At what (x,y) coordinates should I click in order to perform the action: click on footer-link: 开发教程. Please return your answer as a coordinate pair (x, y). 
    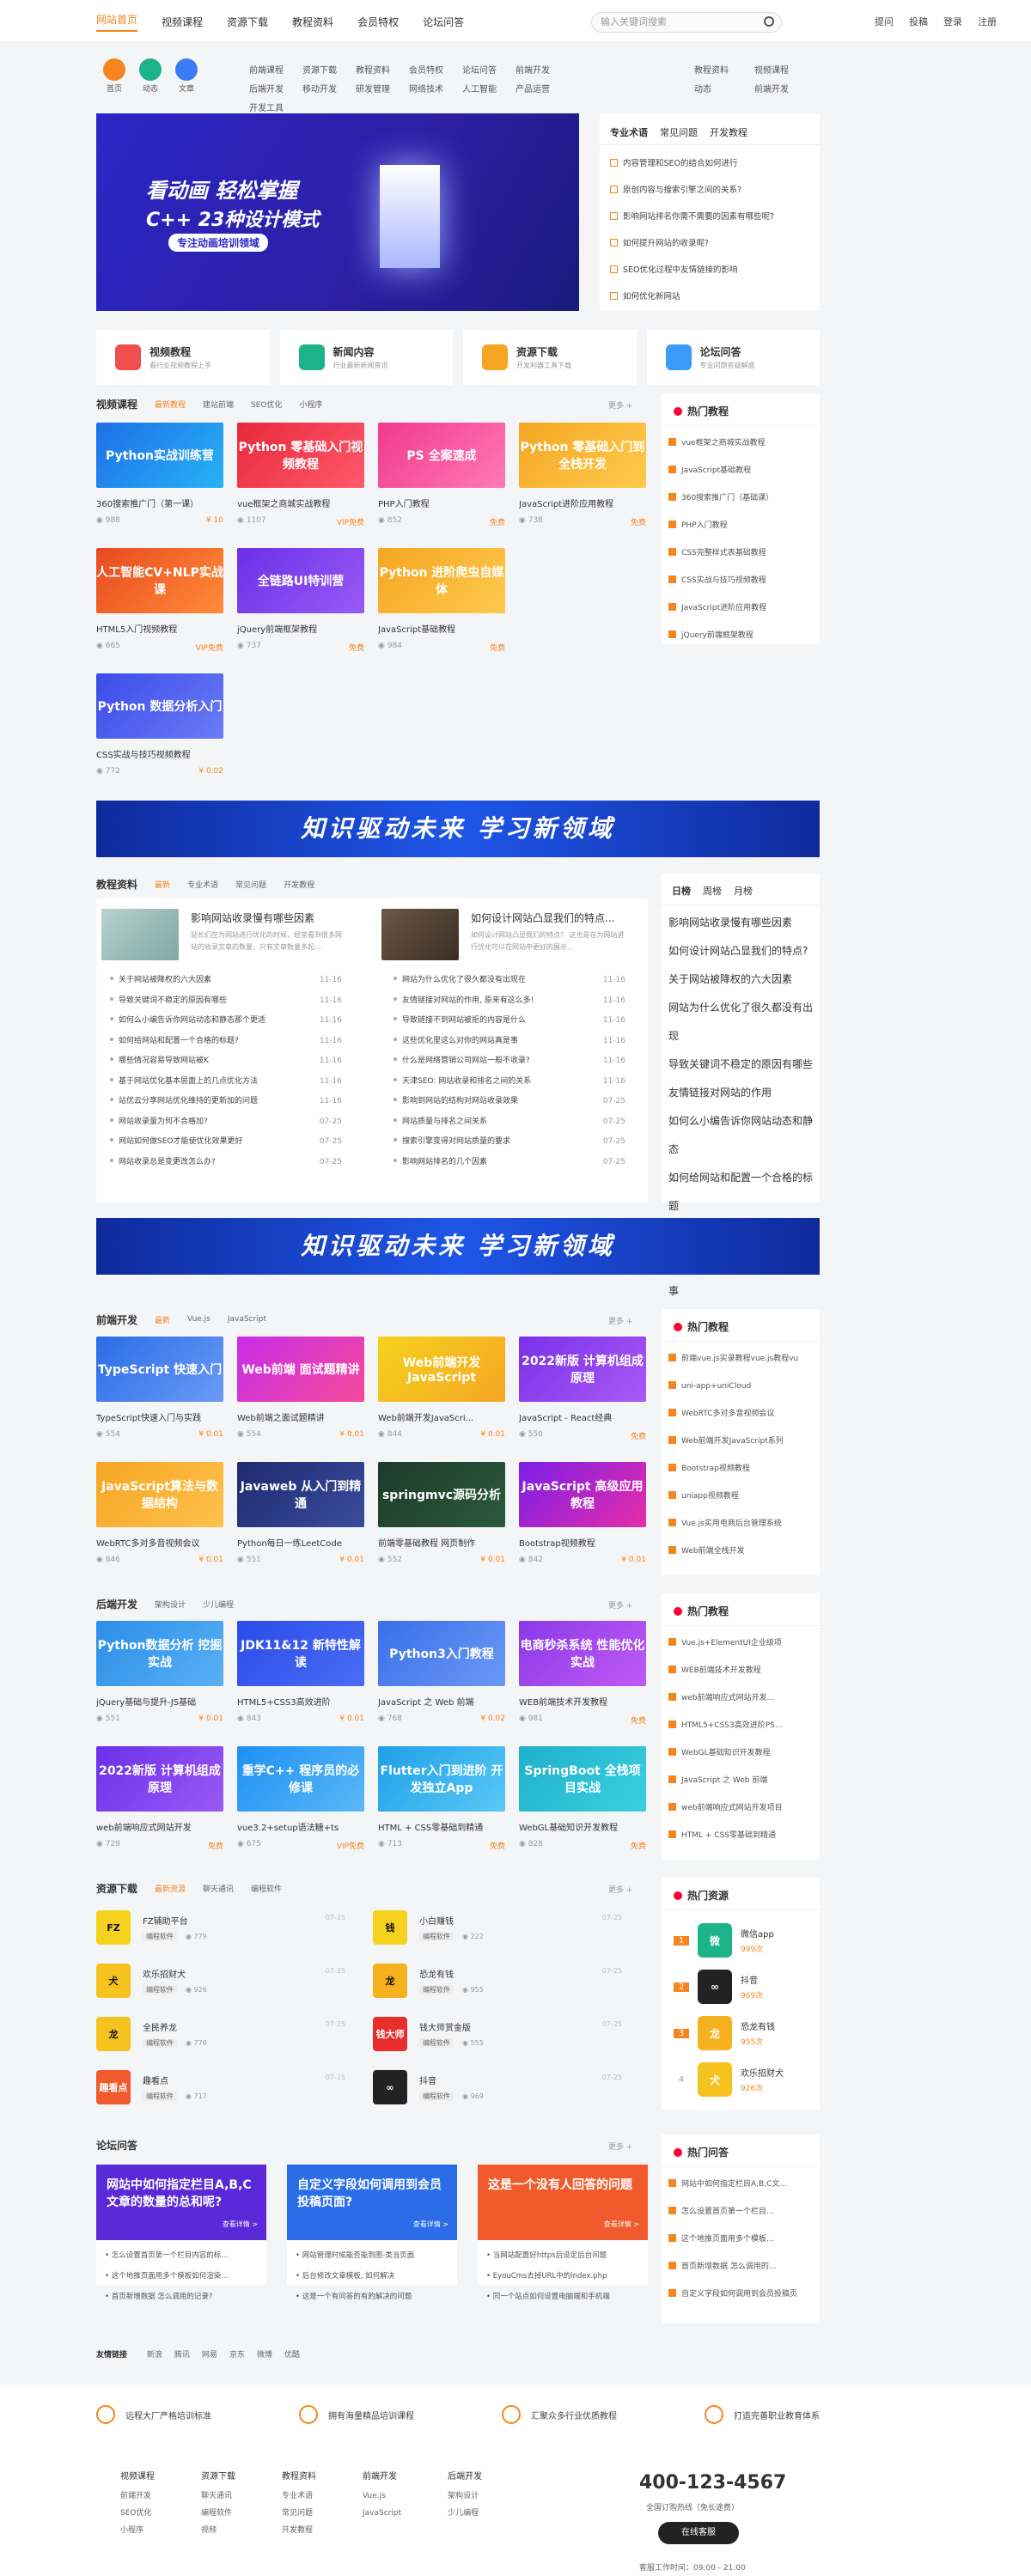
    Looking at the image, I should click on (299, 2530).